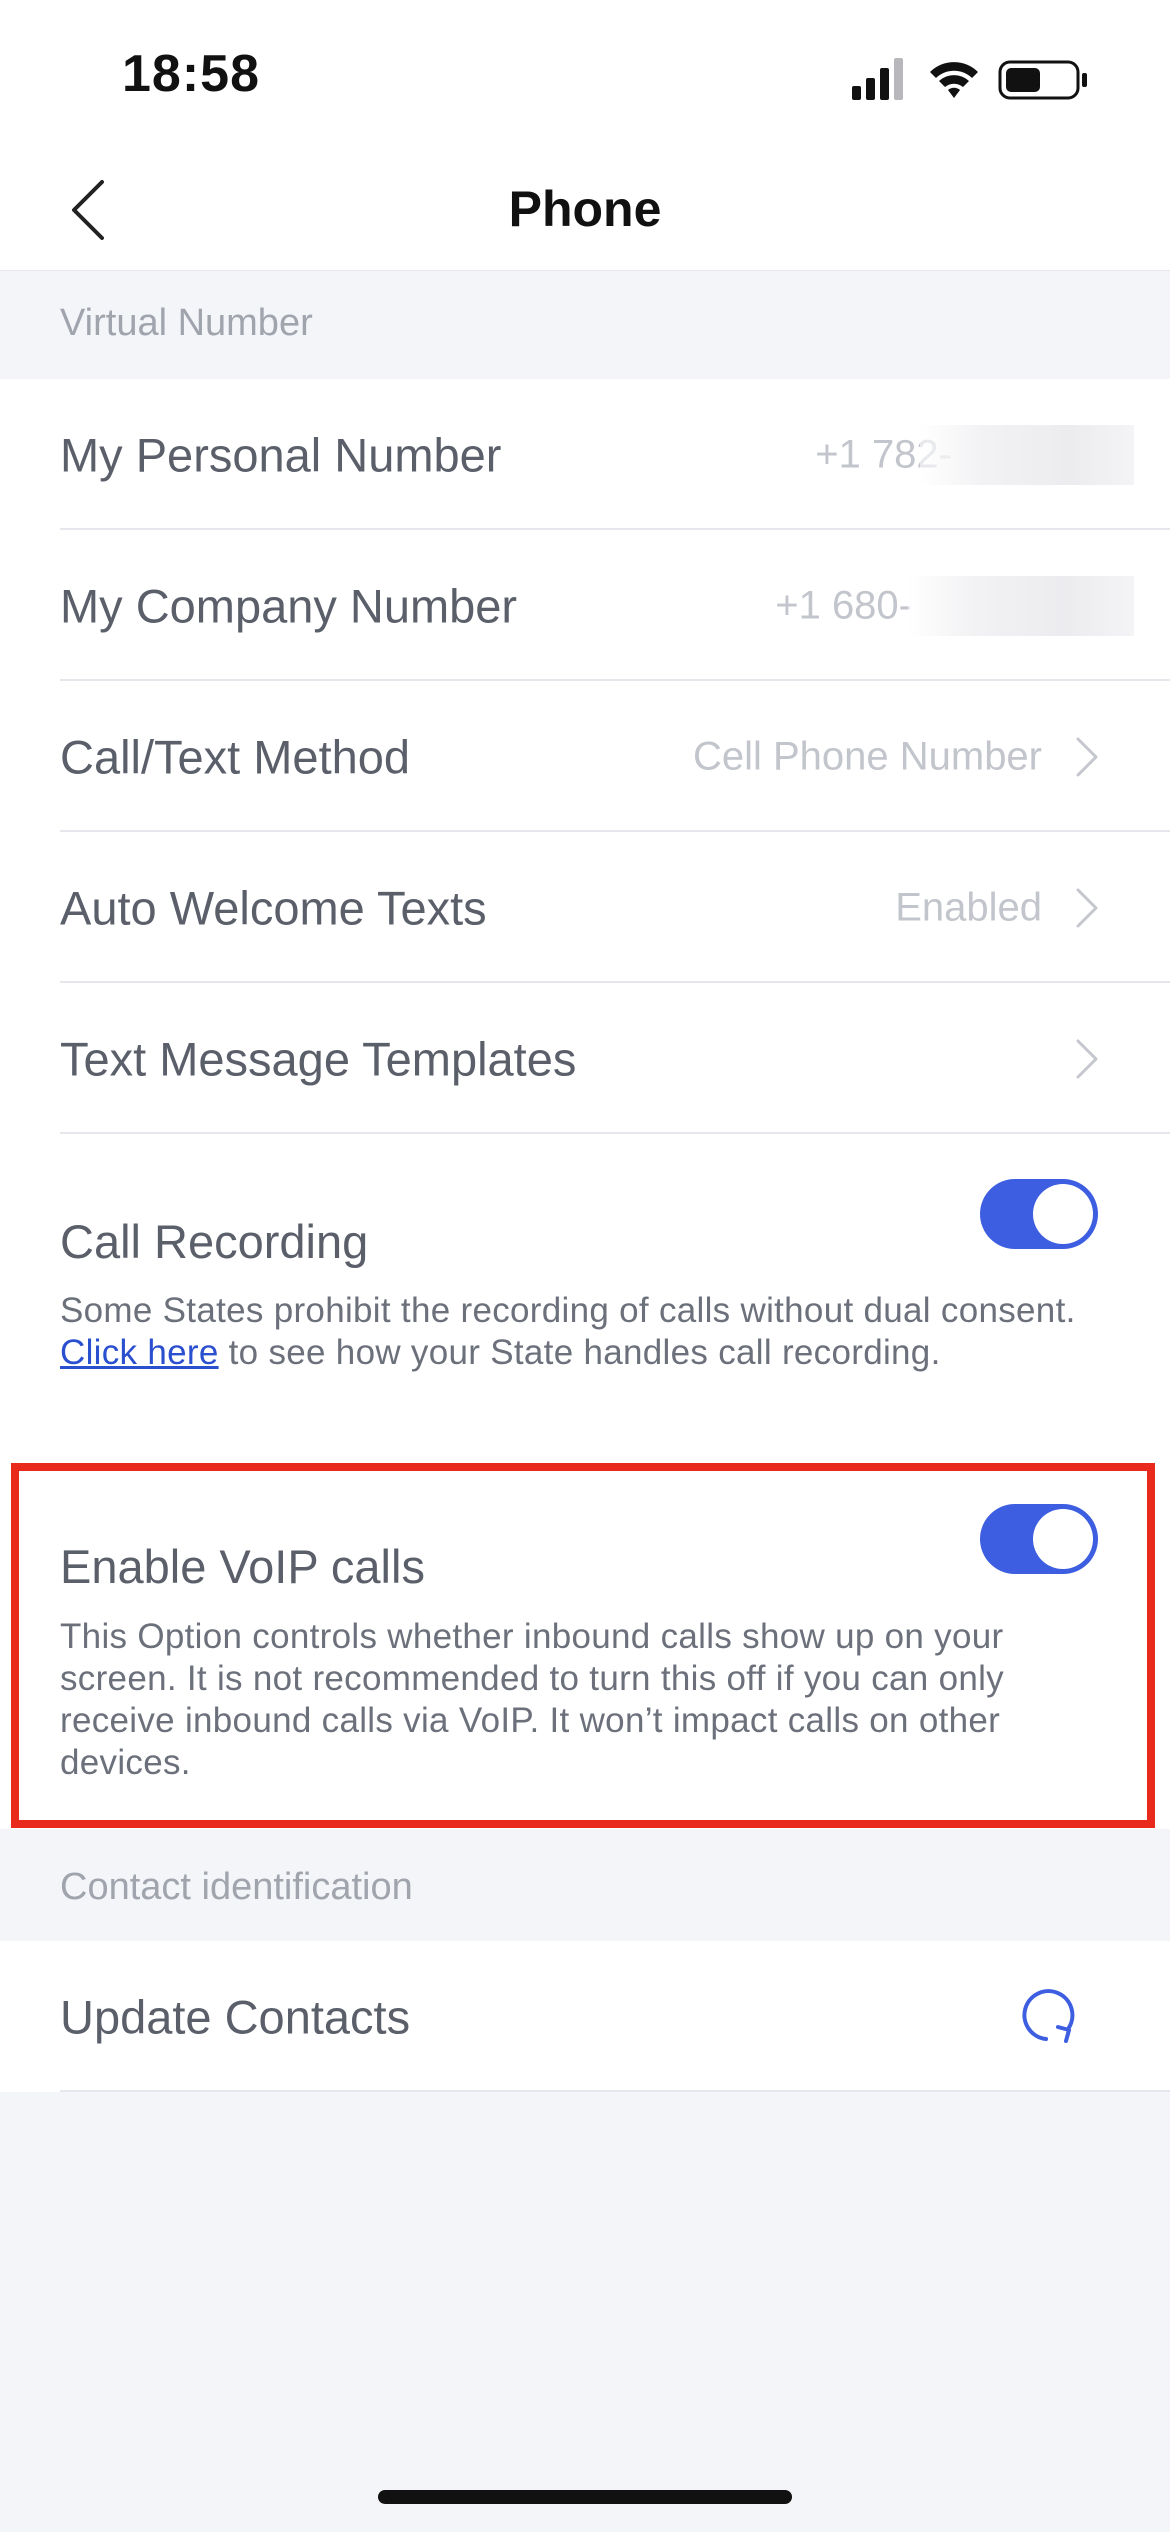 This screenshot has height=2532, width=1170. Describe the element at coordinates (242, 1566) in the screenshot. I see `enable-voip-label: Enable VoIP calls` at that location.